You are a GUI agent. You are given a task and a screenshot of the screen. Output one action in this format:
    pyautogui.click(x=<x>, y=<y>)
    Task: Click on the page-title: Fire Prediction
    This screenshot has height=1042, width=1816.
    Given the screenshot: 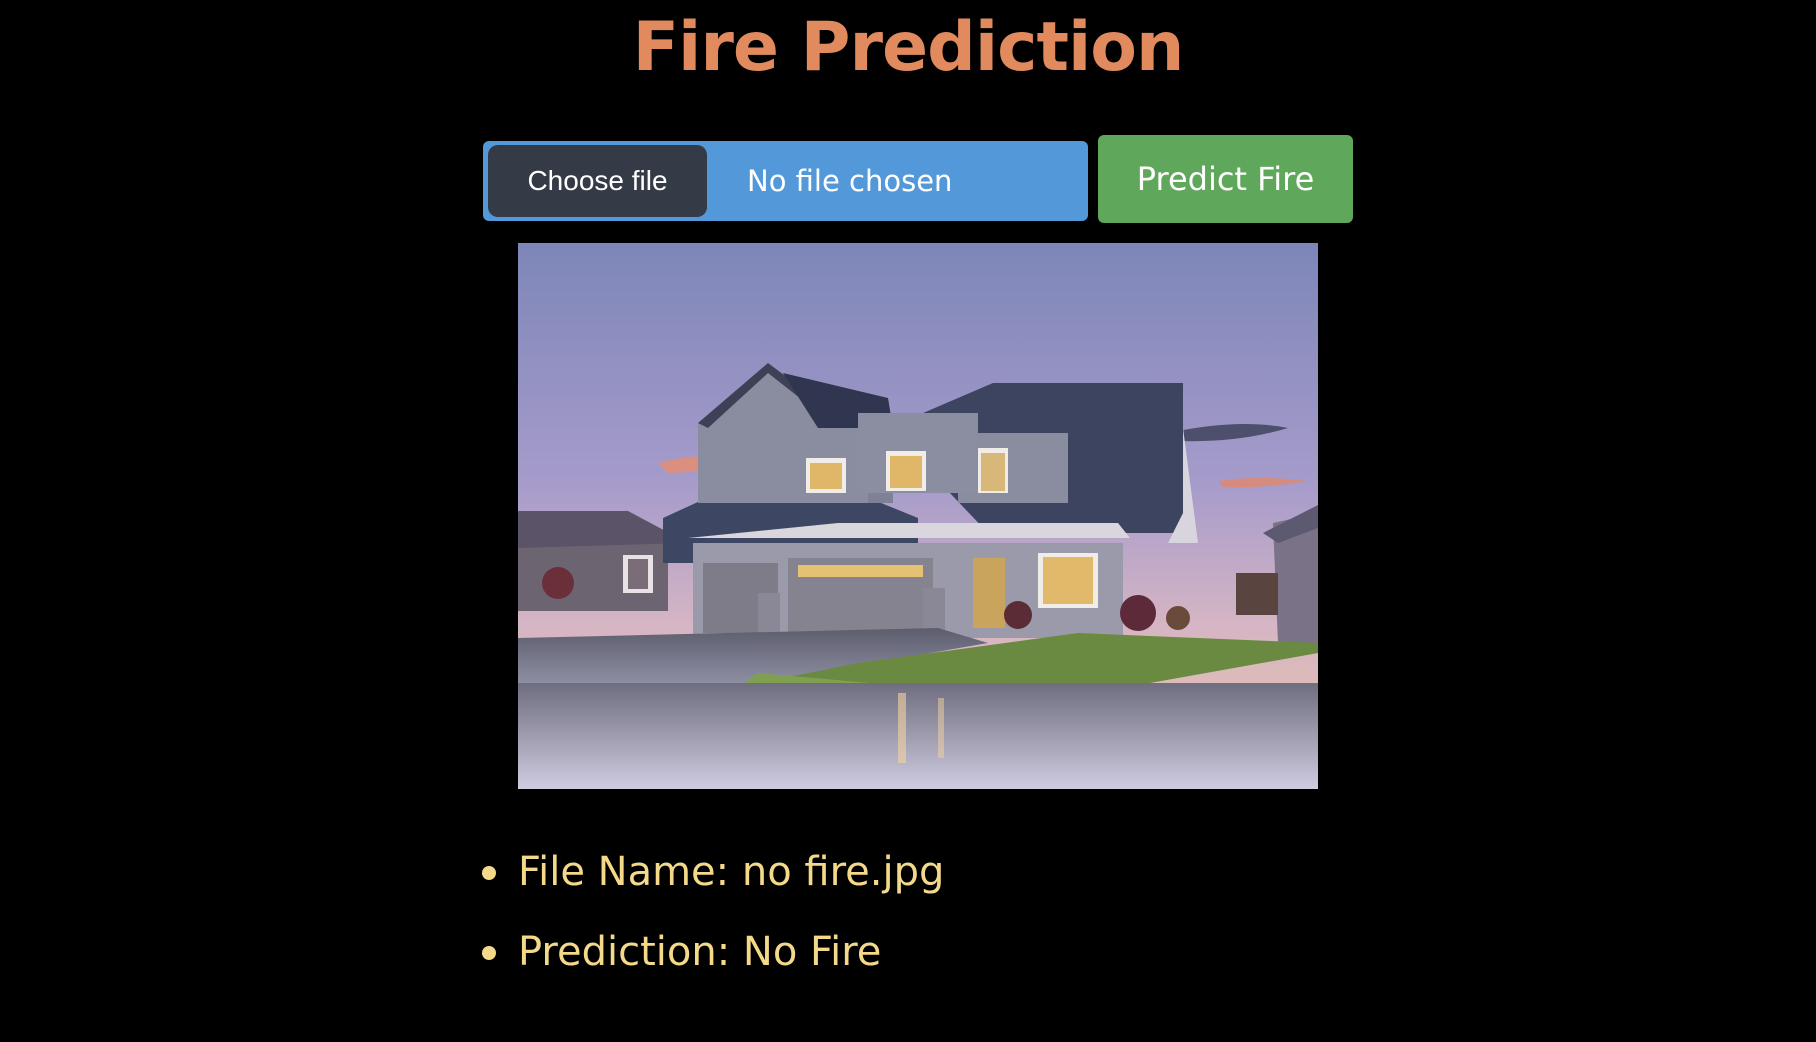 What is the action you would take?
    pyautogui.click(x=908, y=47)
    